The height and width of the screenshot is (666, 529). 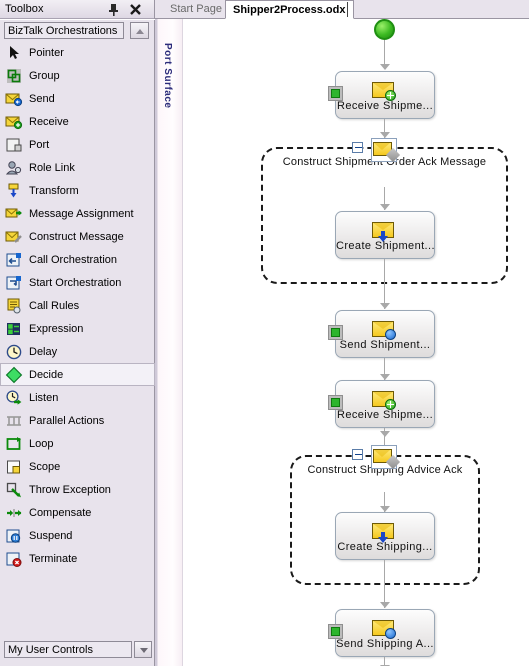 What do you see at coordinates (113, 9) in the screenshot?
I see `pin-icon` at bounding box center [113, 9].